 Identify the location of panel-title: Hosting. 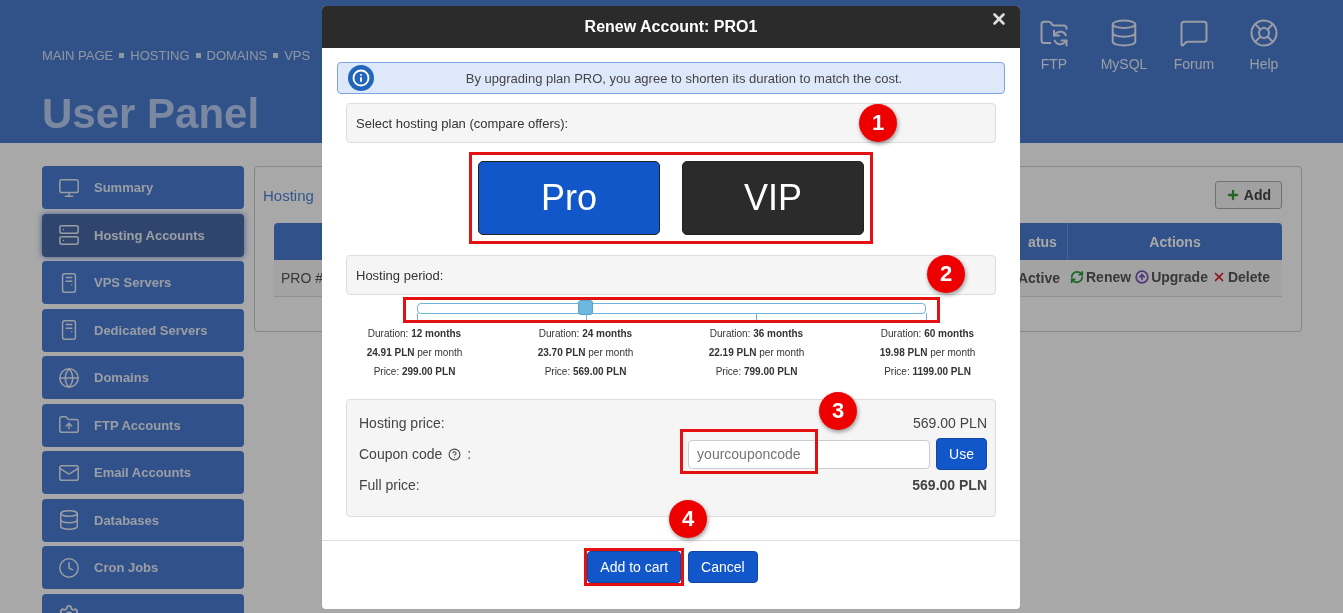
(288, 195).